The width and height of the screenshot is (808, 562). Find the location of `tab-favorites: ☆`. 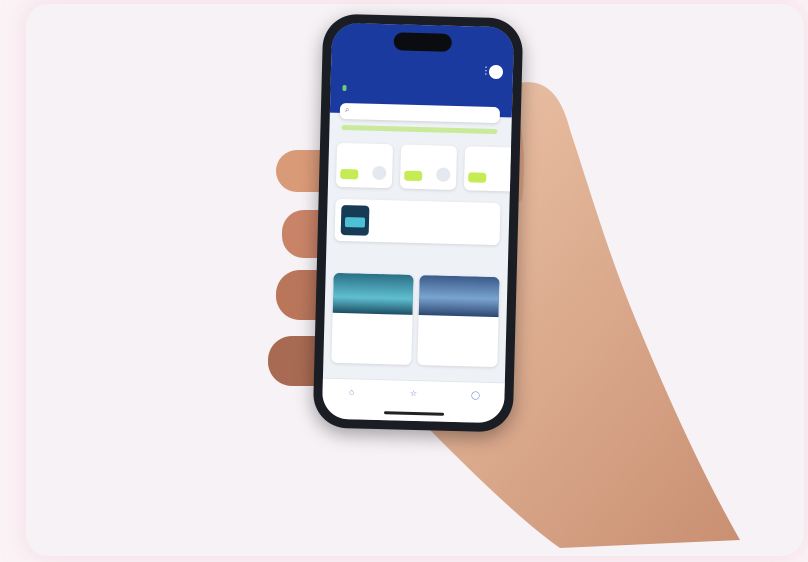

tab-favorites: ☆ is located at coordinates (413, 394).